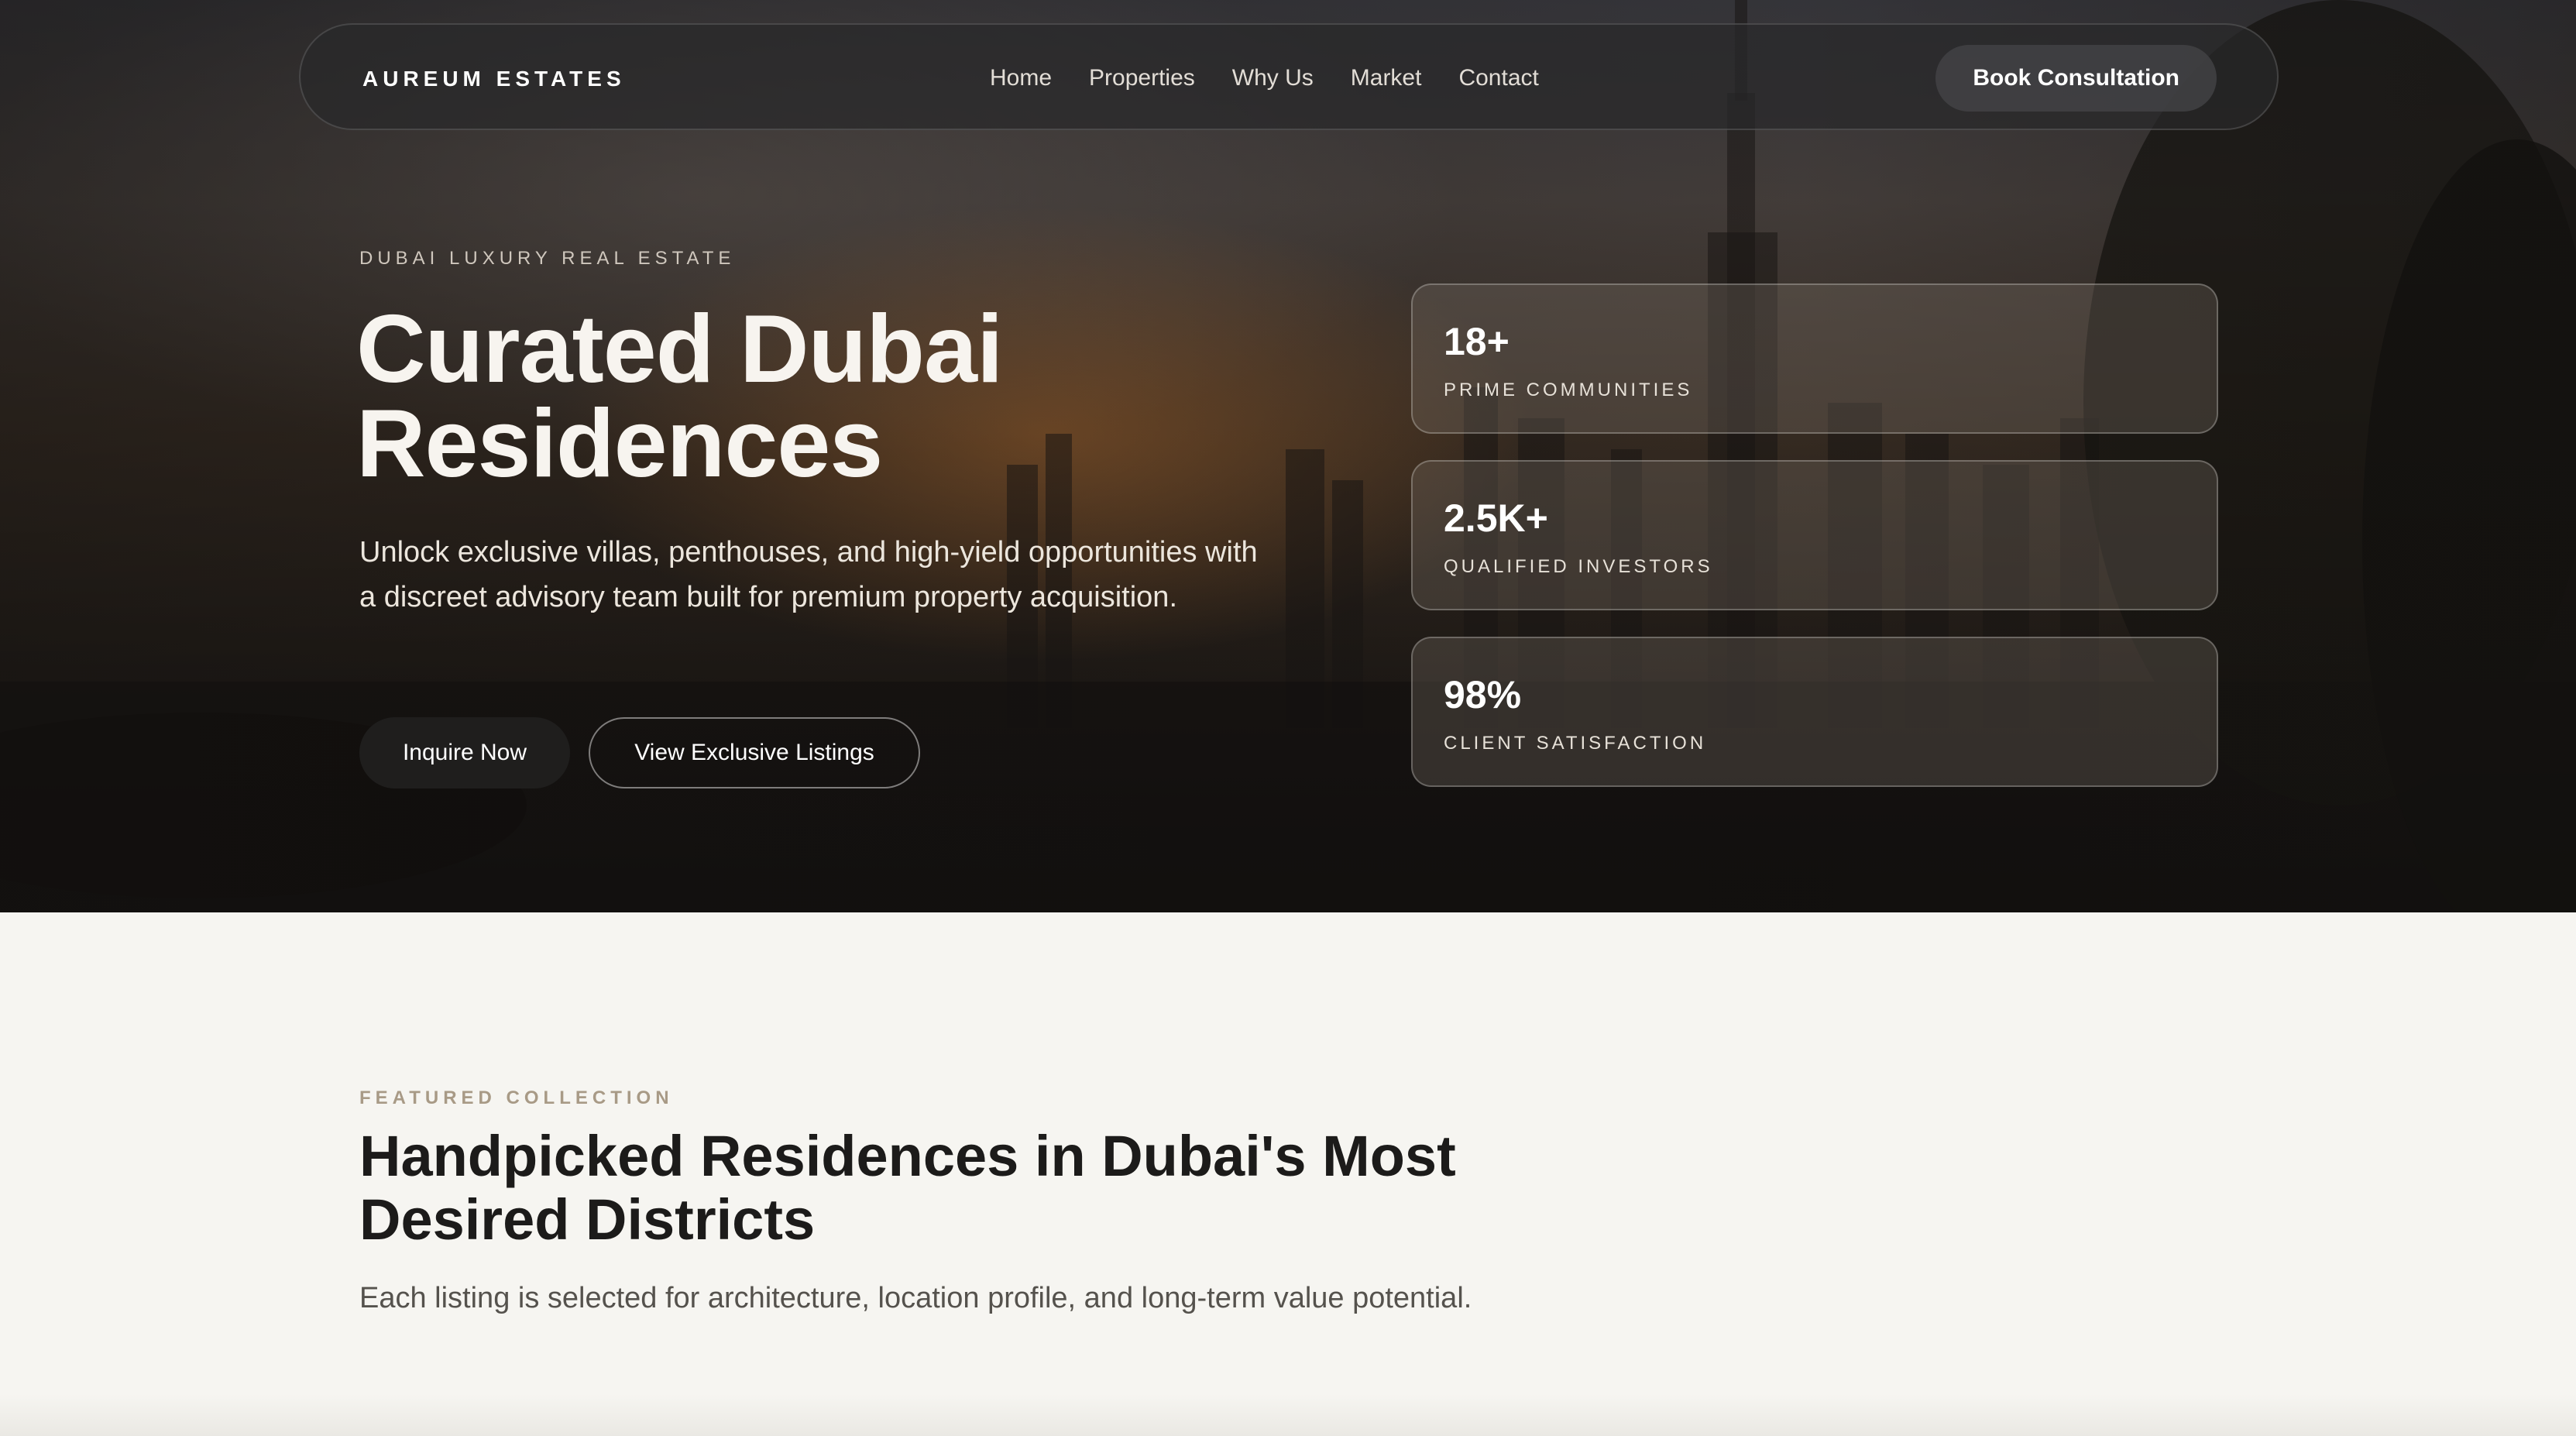 The image size is (2576, 1436). I want to click on hero-title: Curated Dubai Residences, so click(782, 396).